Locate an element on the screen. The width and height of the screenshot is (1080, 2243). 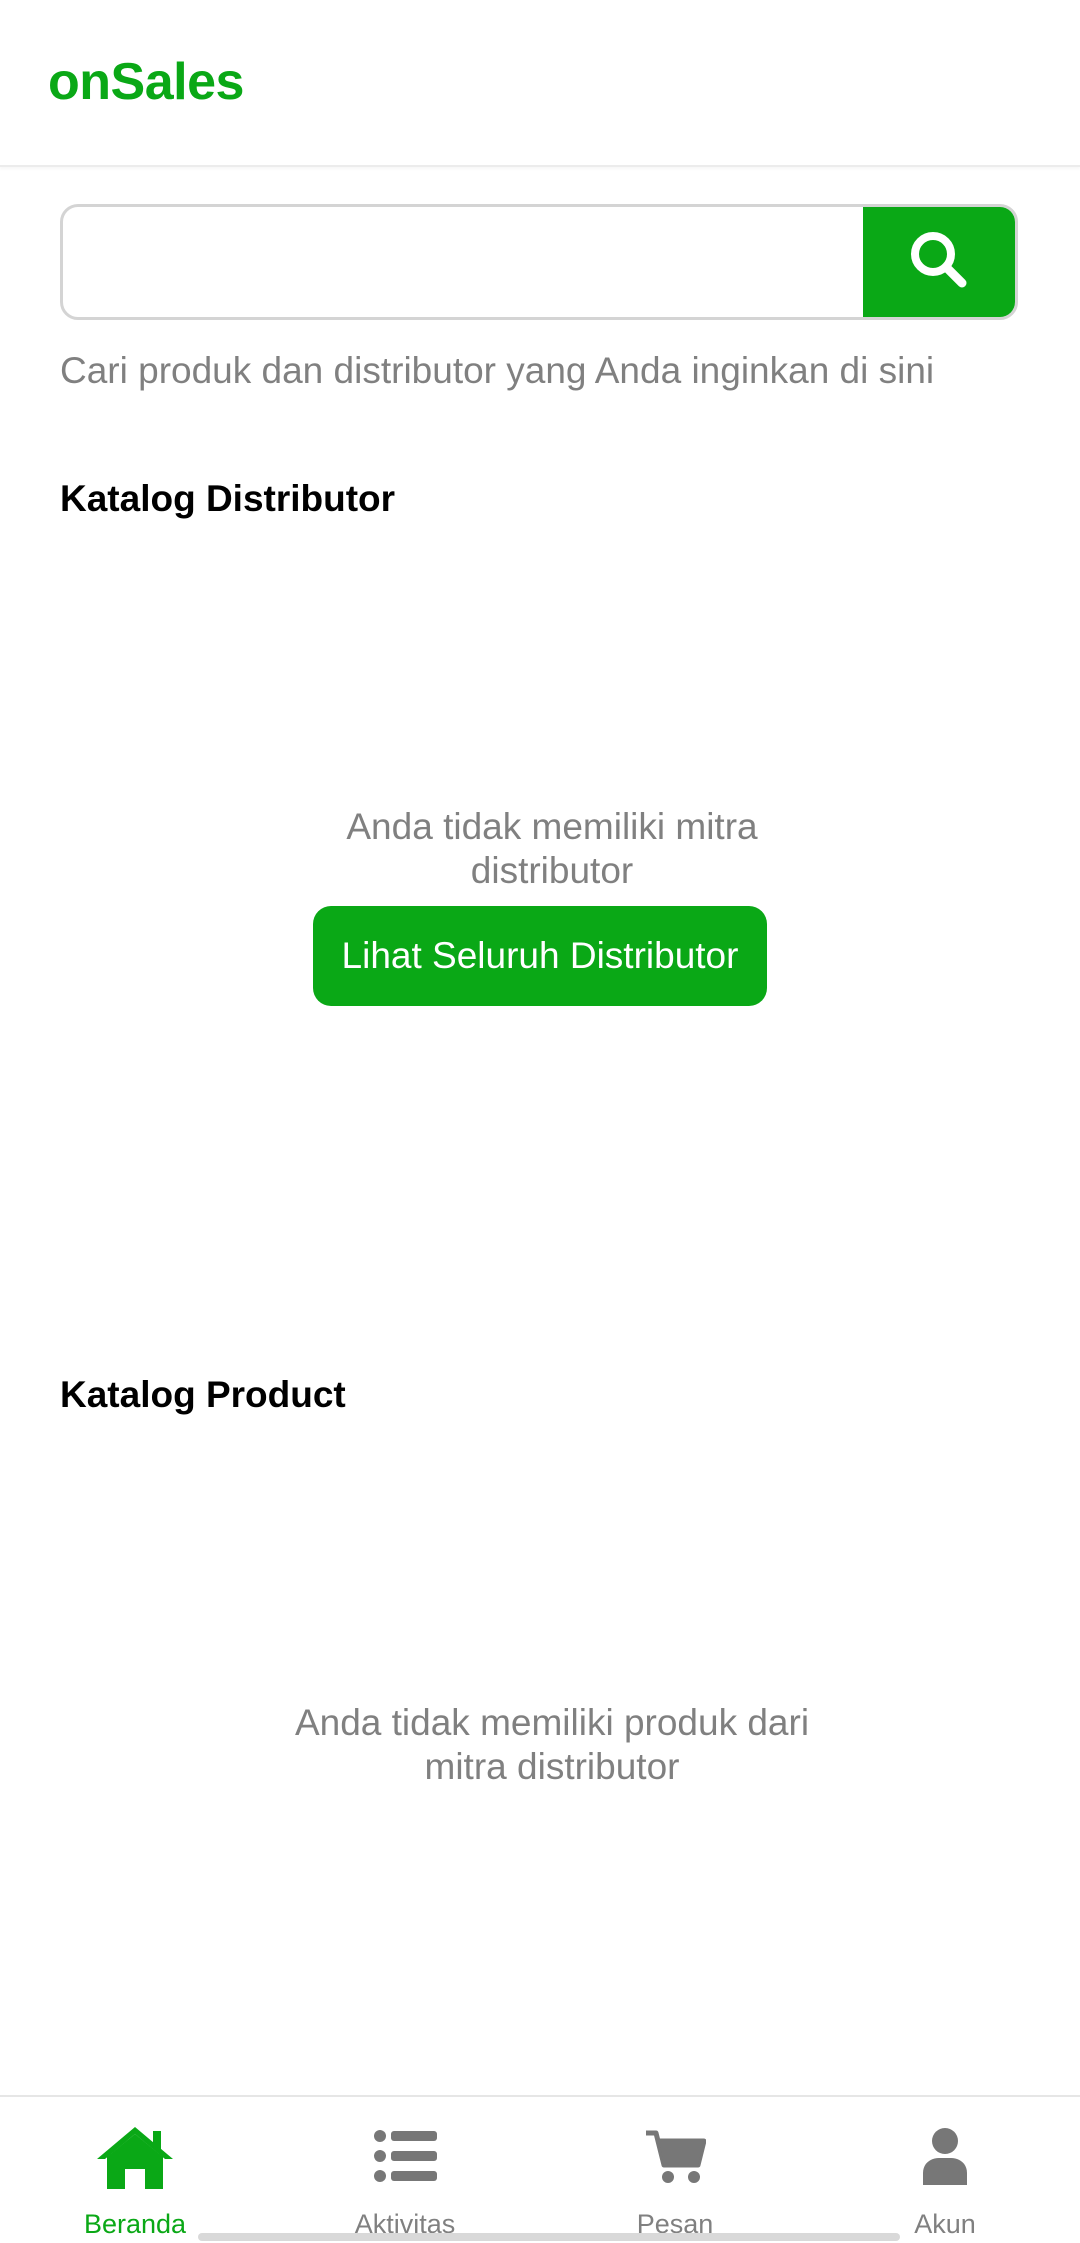
bottom-navigation: Beranda Aktivitas Pesan Akun is located at coordinates (540, 2169).